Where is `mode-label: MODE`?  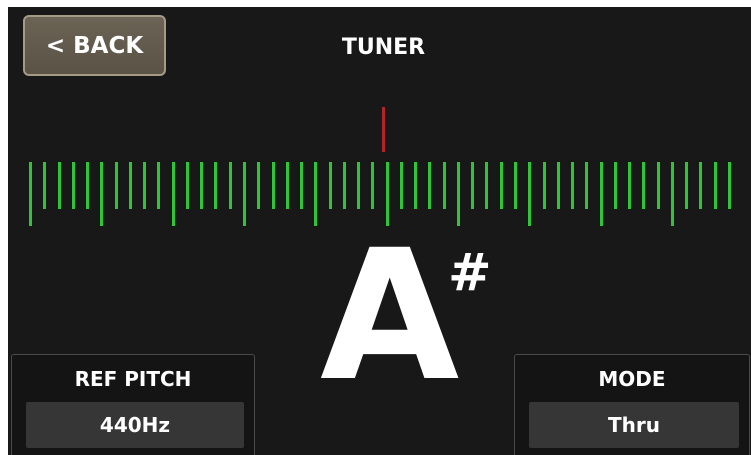 mode-label: MODE is located at coordinates (632, 379).